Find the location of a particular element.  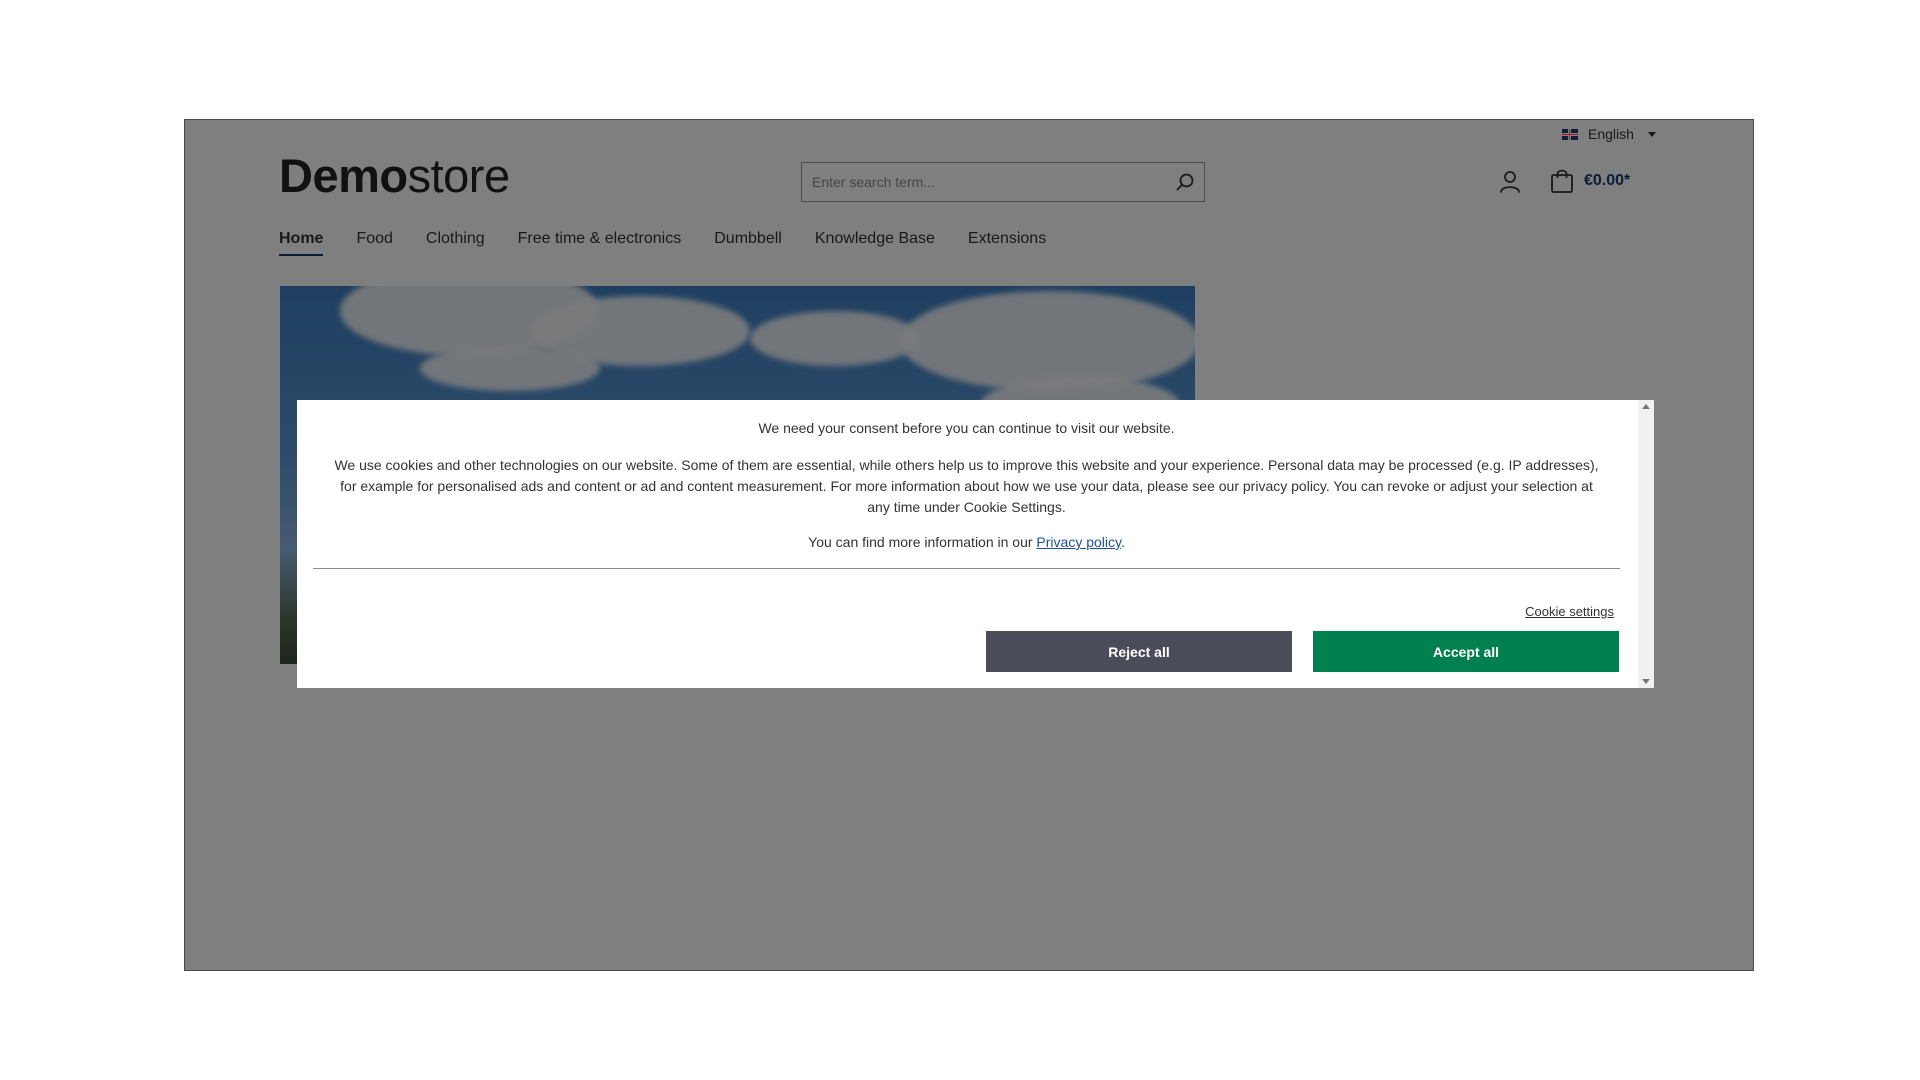

modal-scrollbar is located at coordinates (1646, 544).